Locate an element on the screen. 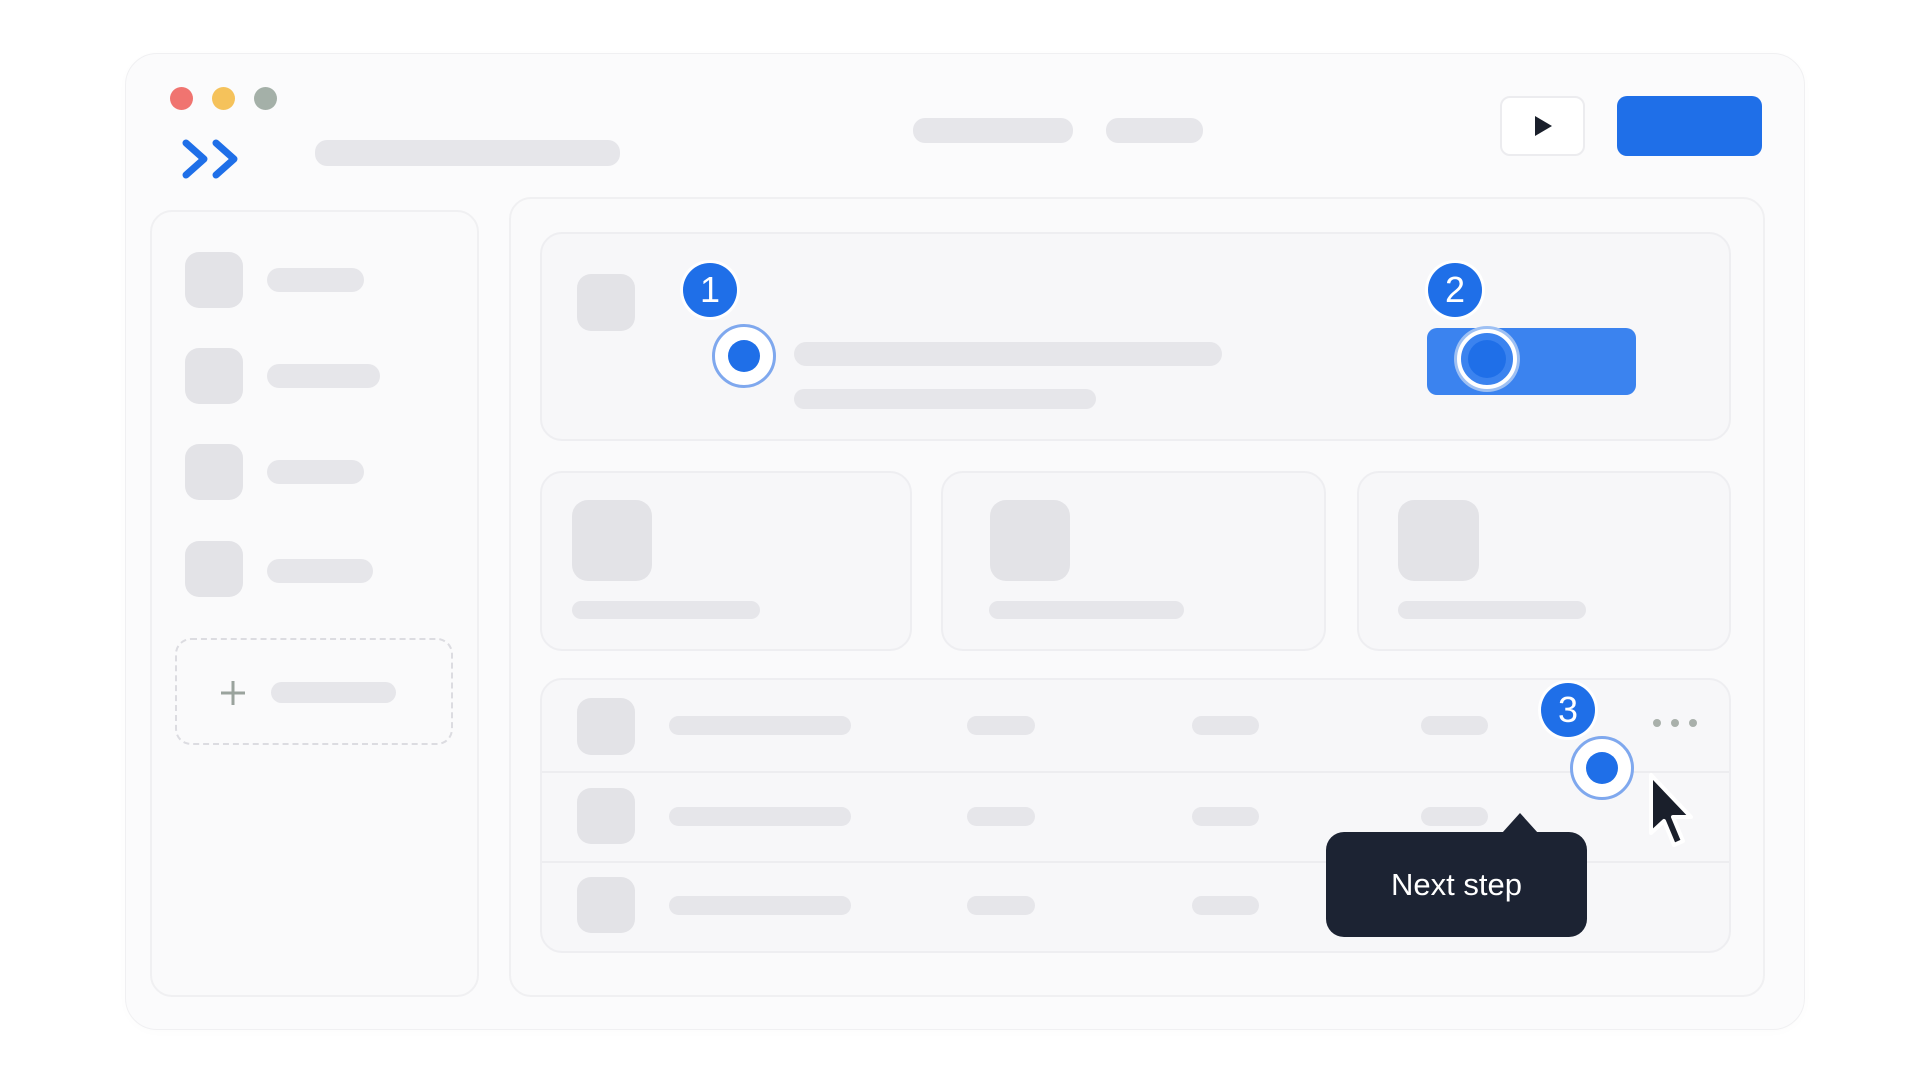 This screenshot has width=1920, height=1080. table-row-divider is located at coordinates (1135, 772).